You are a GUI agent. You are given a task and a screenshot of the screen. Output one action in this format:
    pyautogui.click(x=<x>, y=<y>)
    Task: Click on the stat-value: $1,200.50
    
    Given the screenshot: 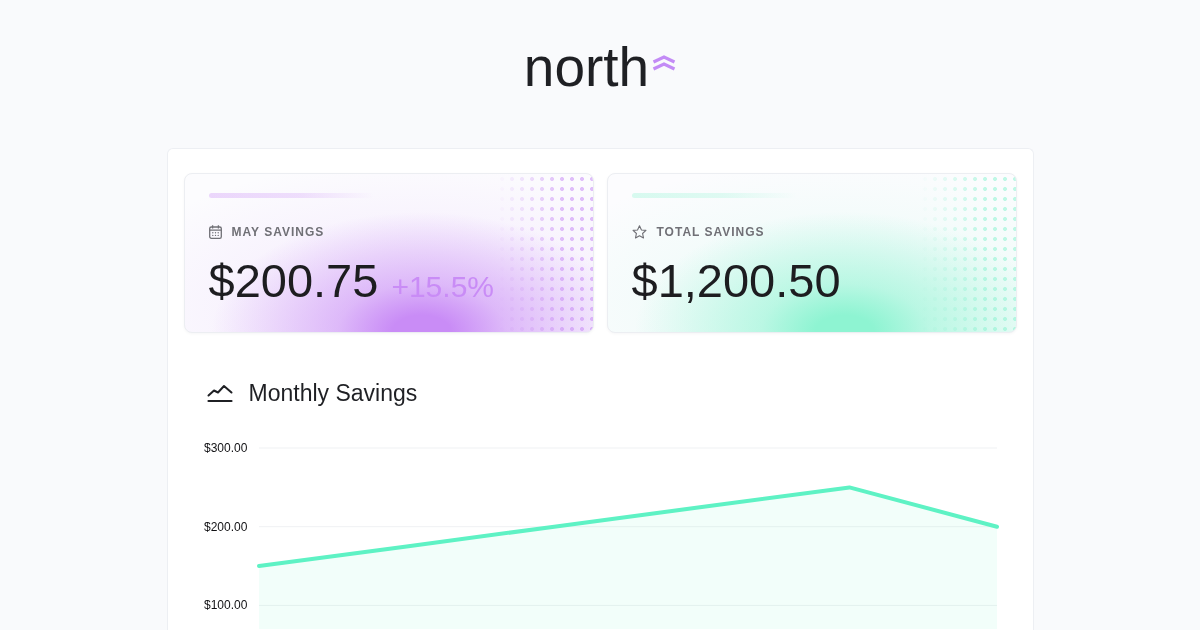 What is the action you would take?
    pyautogui.click(x=736, y=281)
    